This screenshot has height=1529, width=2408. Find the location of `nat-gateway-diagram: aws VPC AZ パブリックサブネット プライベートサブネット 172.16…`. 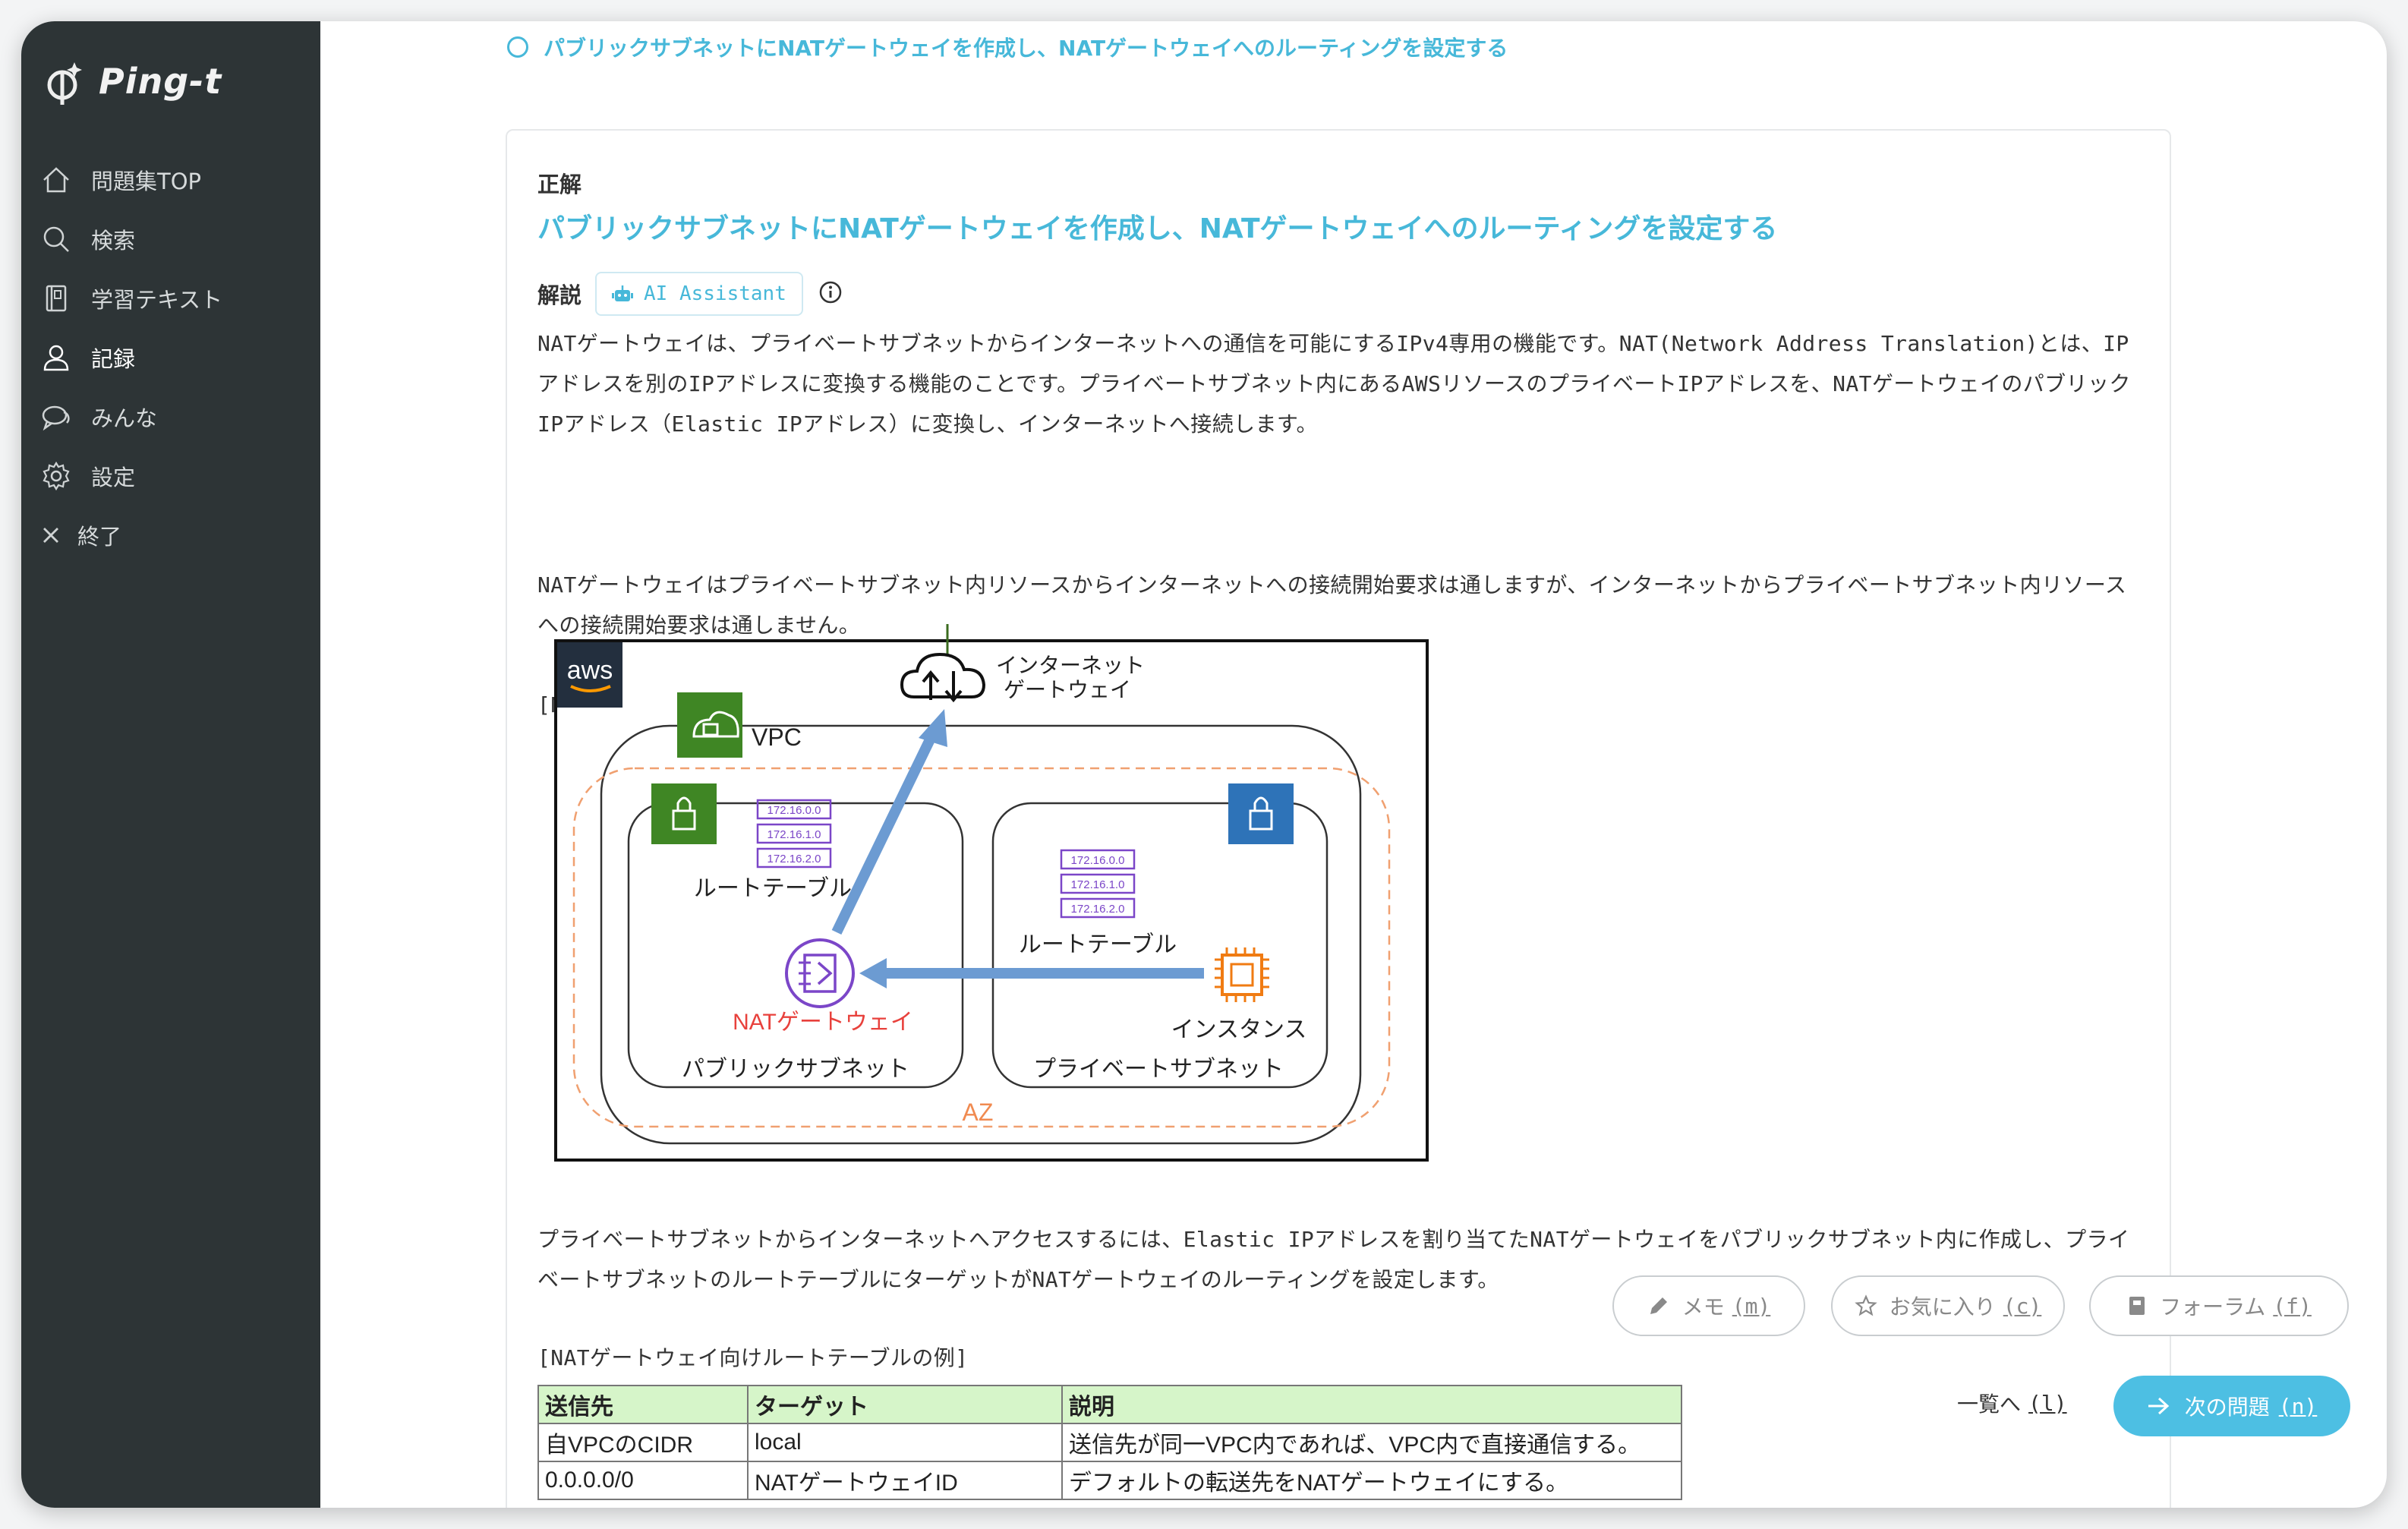

nat-gateway-diagram: aws VPC AZ パブリックサブネット プライベートサブネット 172.16… is located at coordinates (991, 893).